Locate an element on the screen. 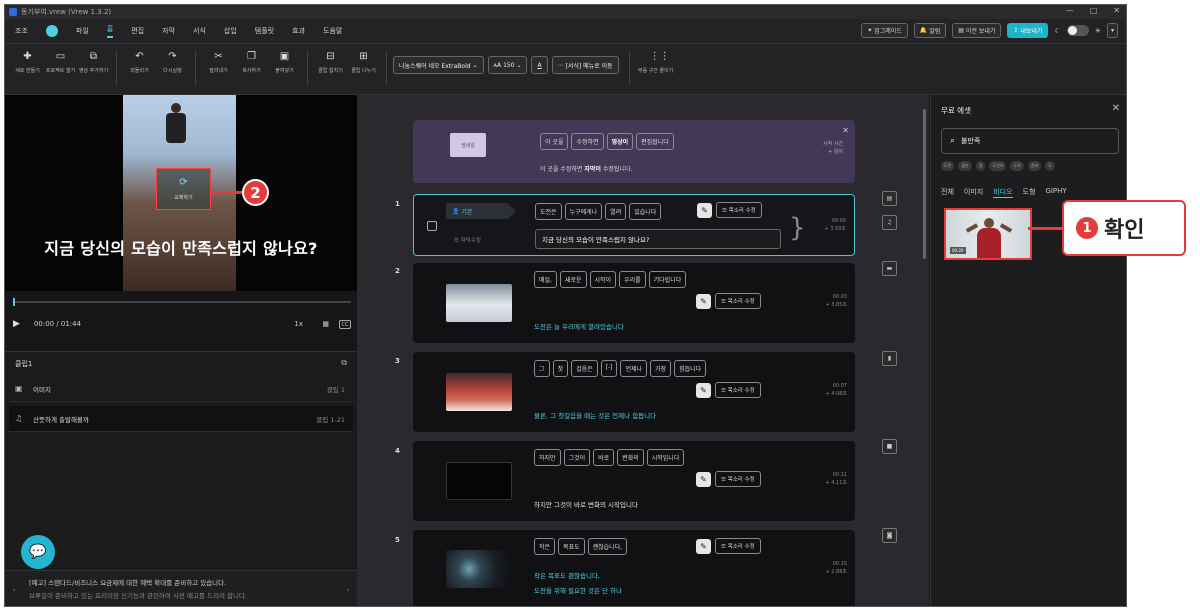  paste-button: ▣ 붙여넣기 is located at coordinates (284, 63).